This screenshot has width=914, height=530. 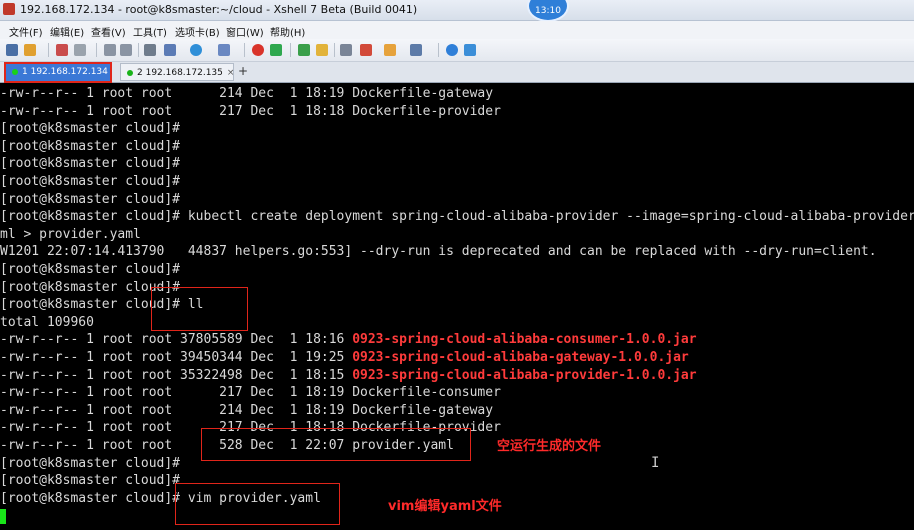 I want to click on compose-icon, so click(x=390, y=50).